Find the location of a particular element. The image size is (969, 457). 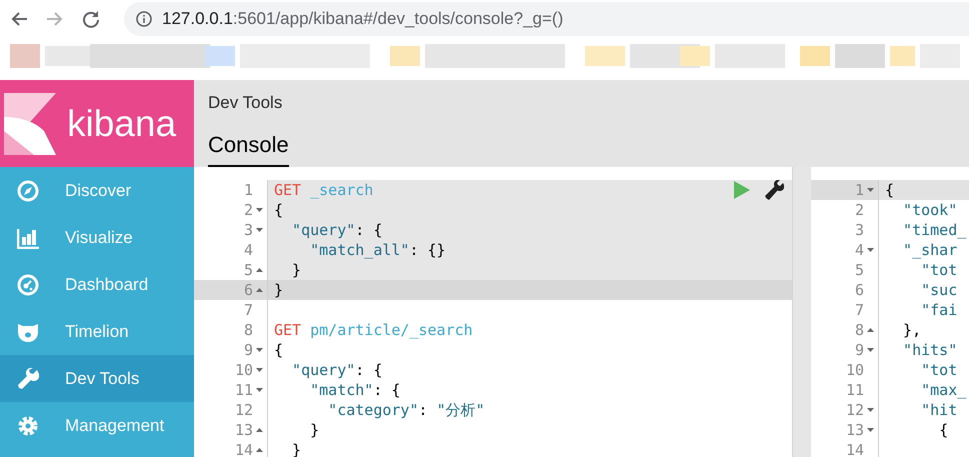

code-line: "category": "分析" is located at coordinates (406, 410).